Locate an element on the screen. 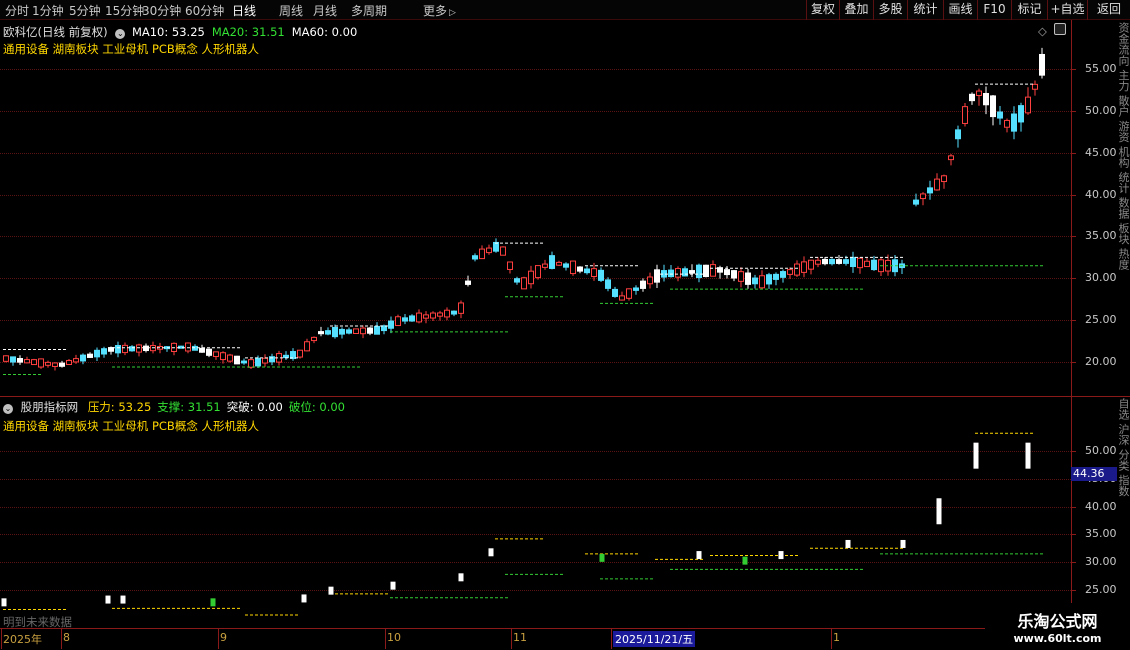 The width and height of the screenshot is (1130, 650). sub-value-1: 支撑: 31.51 is located at coordinates (189, 407).